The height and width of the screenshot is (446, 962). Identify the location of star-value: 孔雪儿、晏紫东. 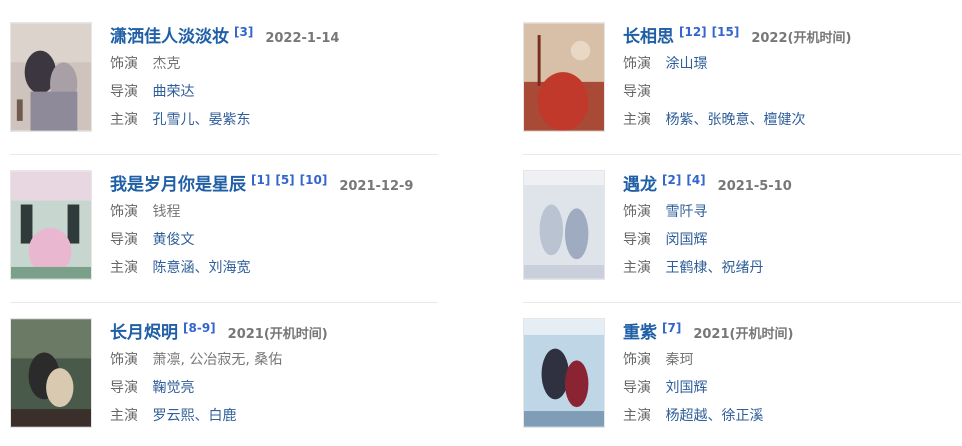
(201, 120).